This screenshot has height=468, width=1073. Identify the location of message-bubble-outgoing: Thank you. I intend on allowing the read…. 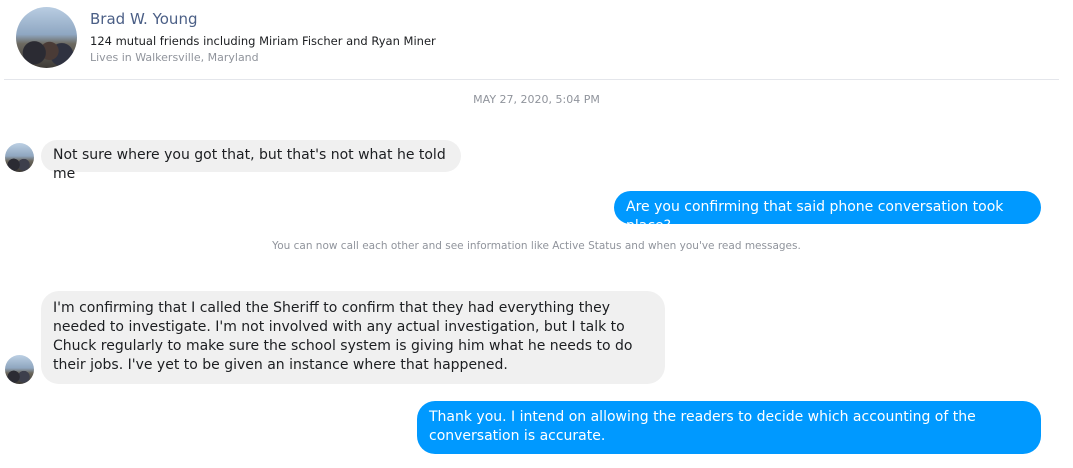
(729, 427).